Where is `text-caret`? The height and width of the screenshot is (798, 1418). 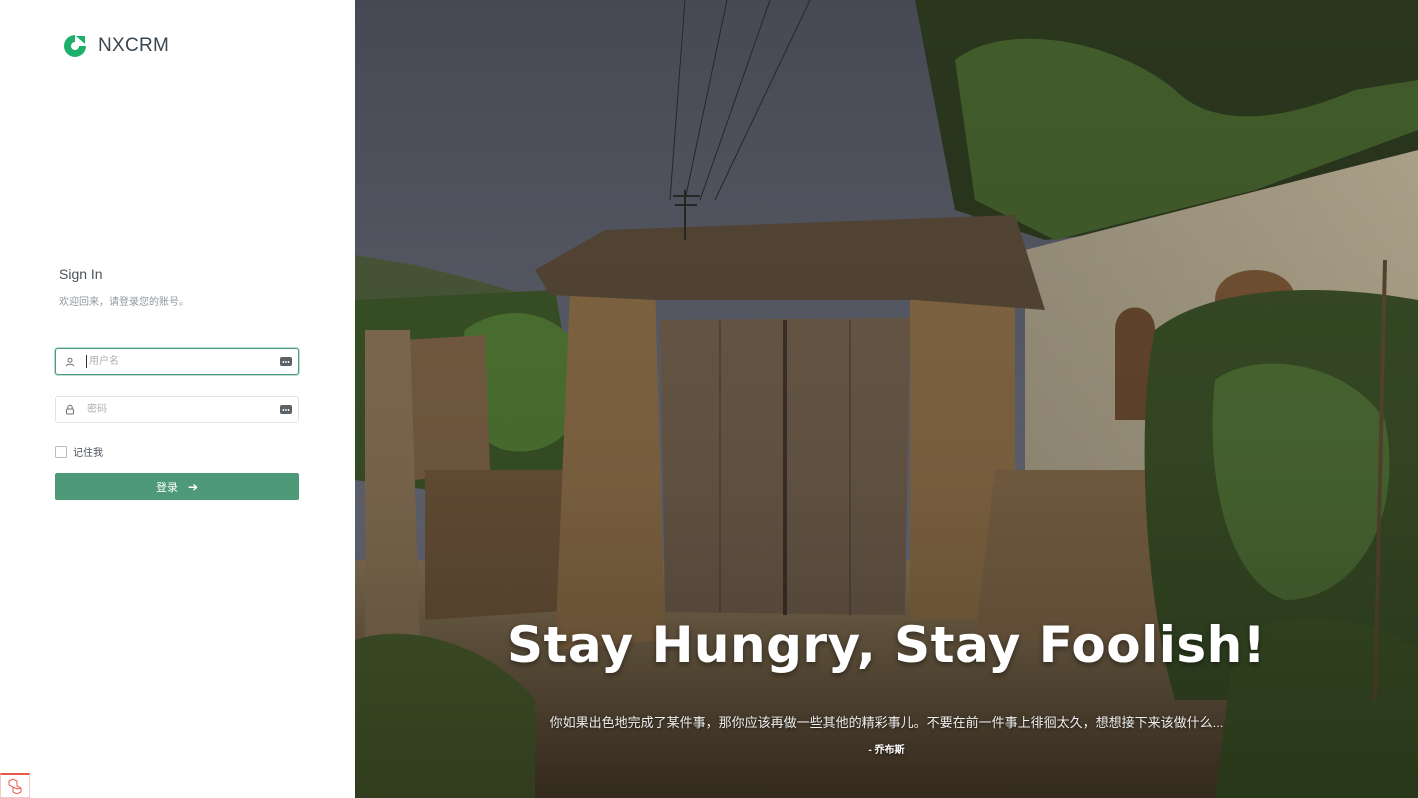 text-caret is located at coordinates (86, 361).